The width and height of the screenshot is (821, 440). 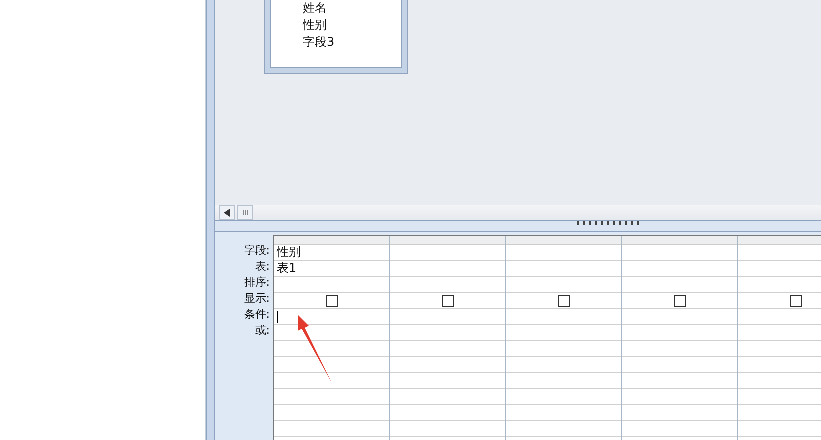 I want to click on scroll-thumb, so click(x=245, y=212).